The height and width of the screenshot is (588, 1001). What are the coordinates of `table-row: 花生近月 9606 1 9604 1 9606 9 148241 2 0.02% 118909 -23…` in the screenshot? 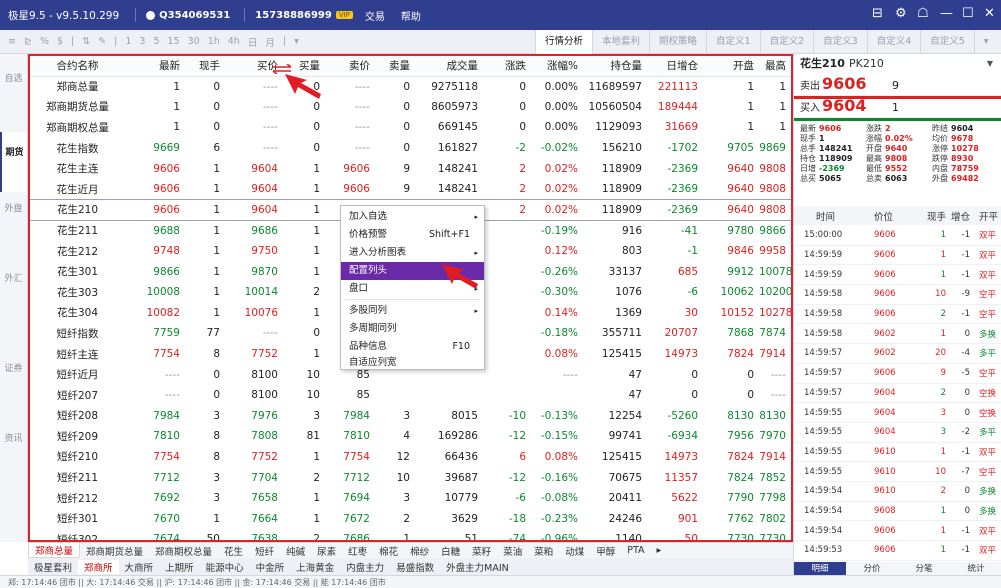 It's located at (410, 189).